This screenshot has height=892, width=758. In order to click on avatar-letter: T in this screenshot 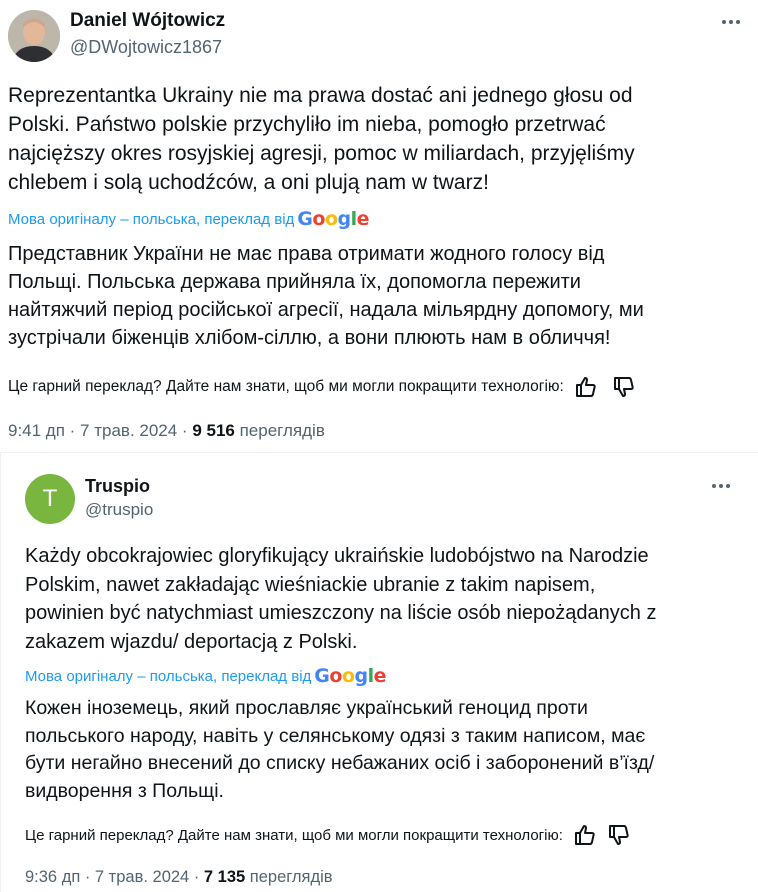, I will do `click(50, 498)`.